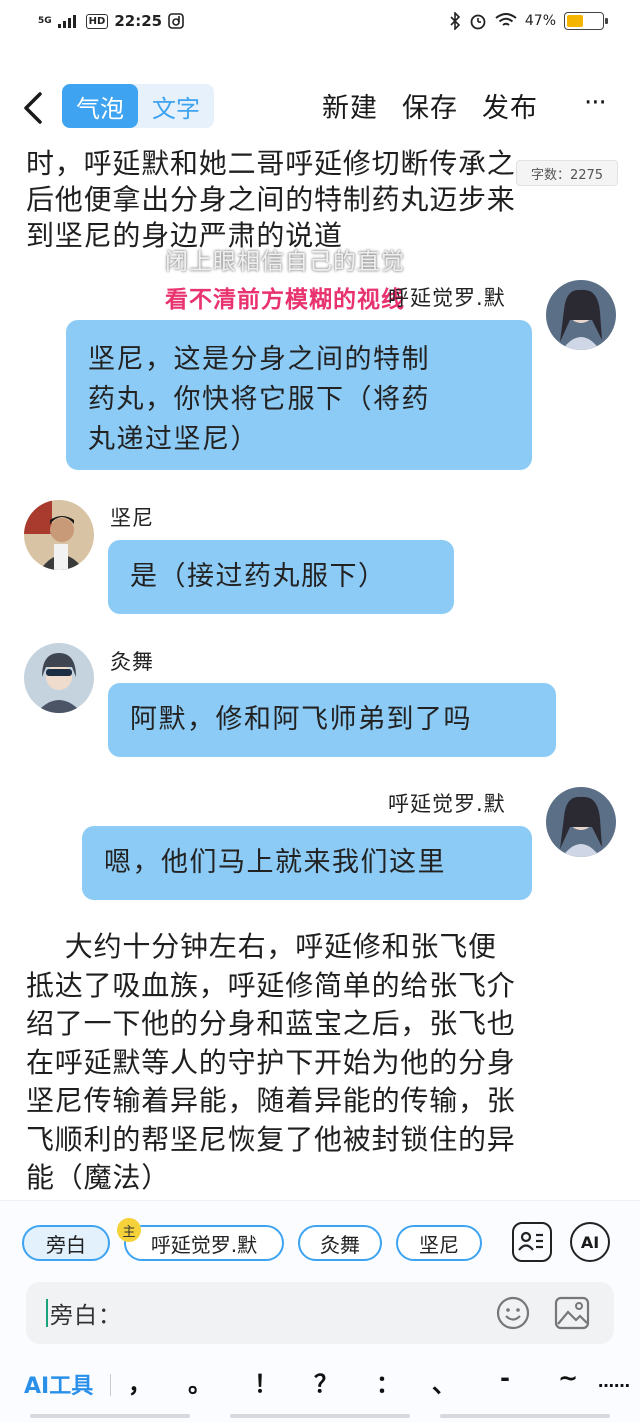 The width and height of the screenshot is (640, 1422). I want to click on role-chip-narrator: 旁白, so click(66, 1243).